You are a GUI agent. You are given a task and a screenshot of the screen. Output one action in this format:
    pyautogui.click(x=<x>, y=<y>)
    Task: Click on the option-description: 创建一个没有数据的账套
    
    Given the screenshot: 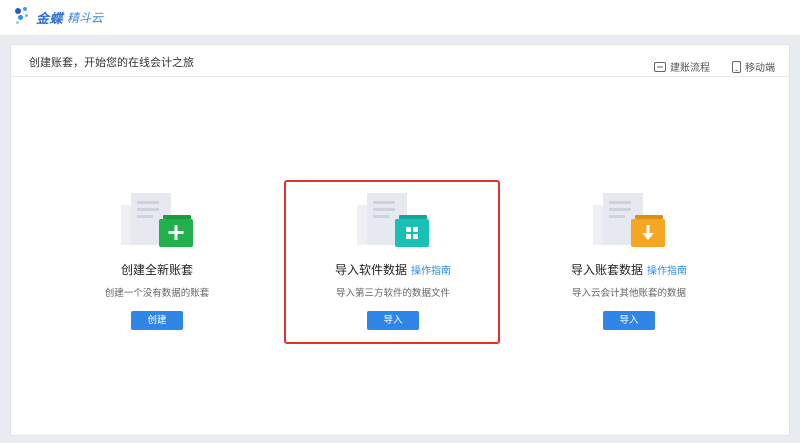 What is the action you would take?
    pyautogui.click(x=157, y=293)
    